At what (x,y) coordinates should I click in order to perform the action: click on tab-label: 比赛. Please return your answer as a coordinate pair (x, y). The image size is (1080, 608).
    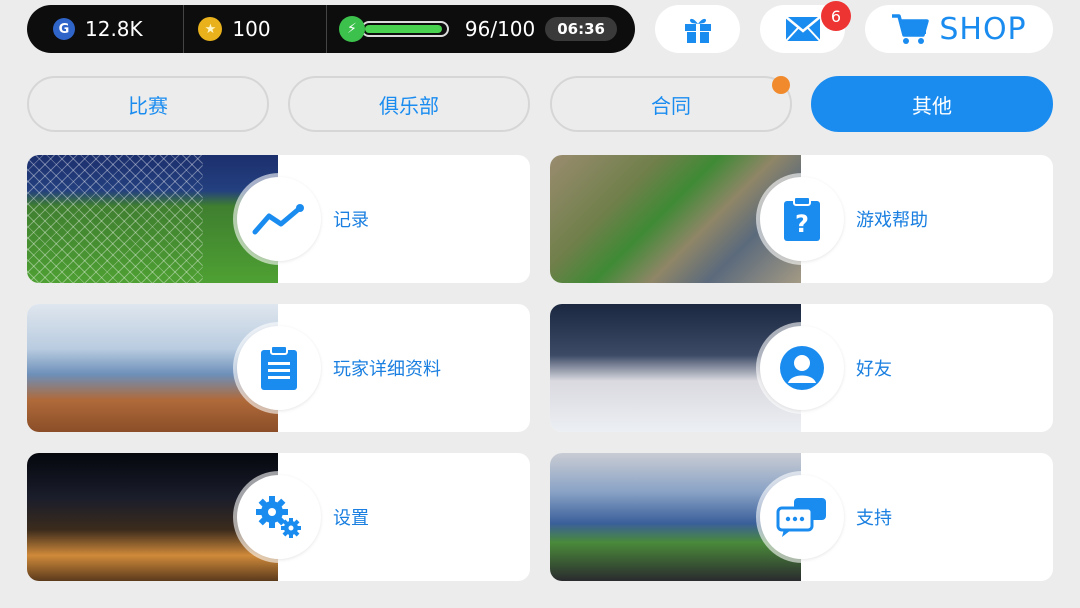
    Looking at the image, I should click on (148, 105).